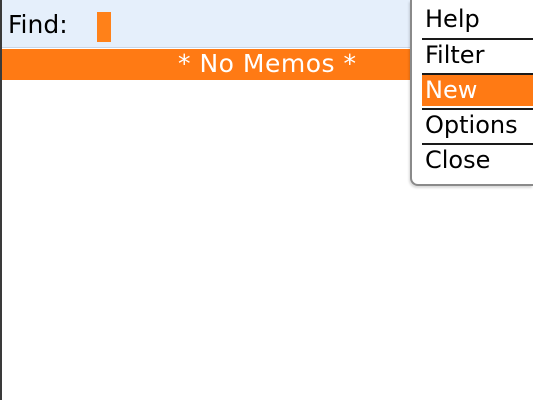 Image resolution: width=533 pixels, height=400 pixels. Describe the element at coordinates (477, 20) in the screenshot. I see `menu-item-help: Help` at that location.